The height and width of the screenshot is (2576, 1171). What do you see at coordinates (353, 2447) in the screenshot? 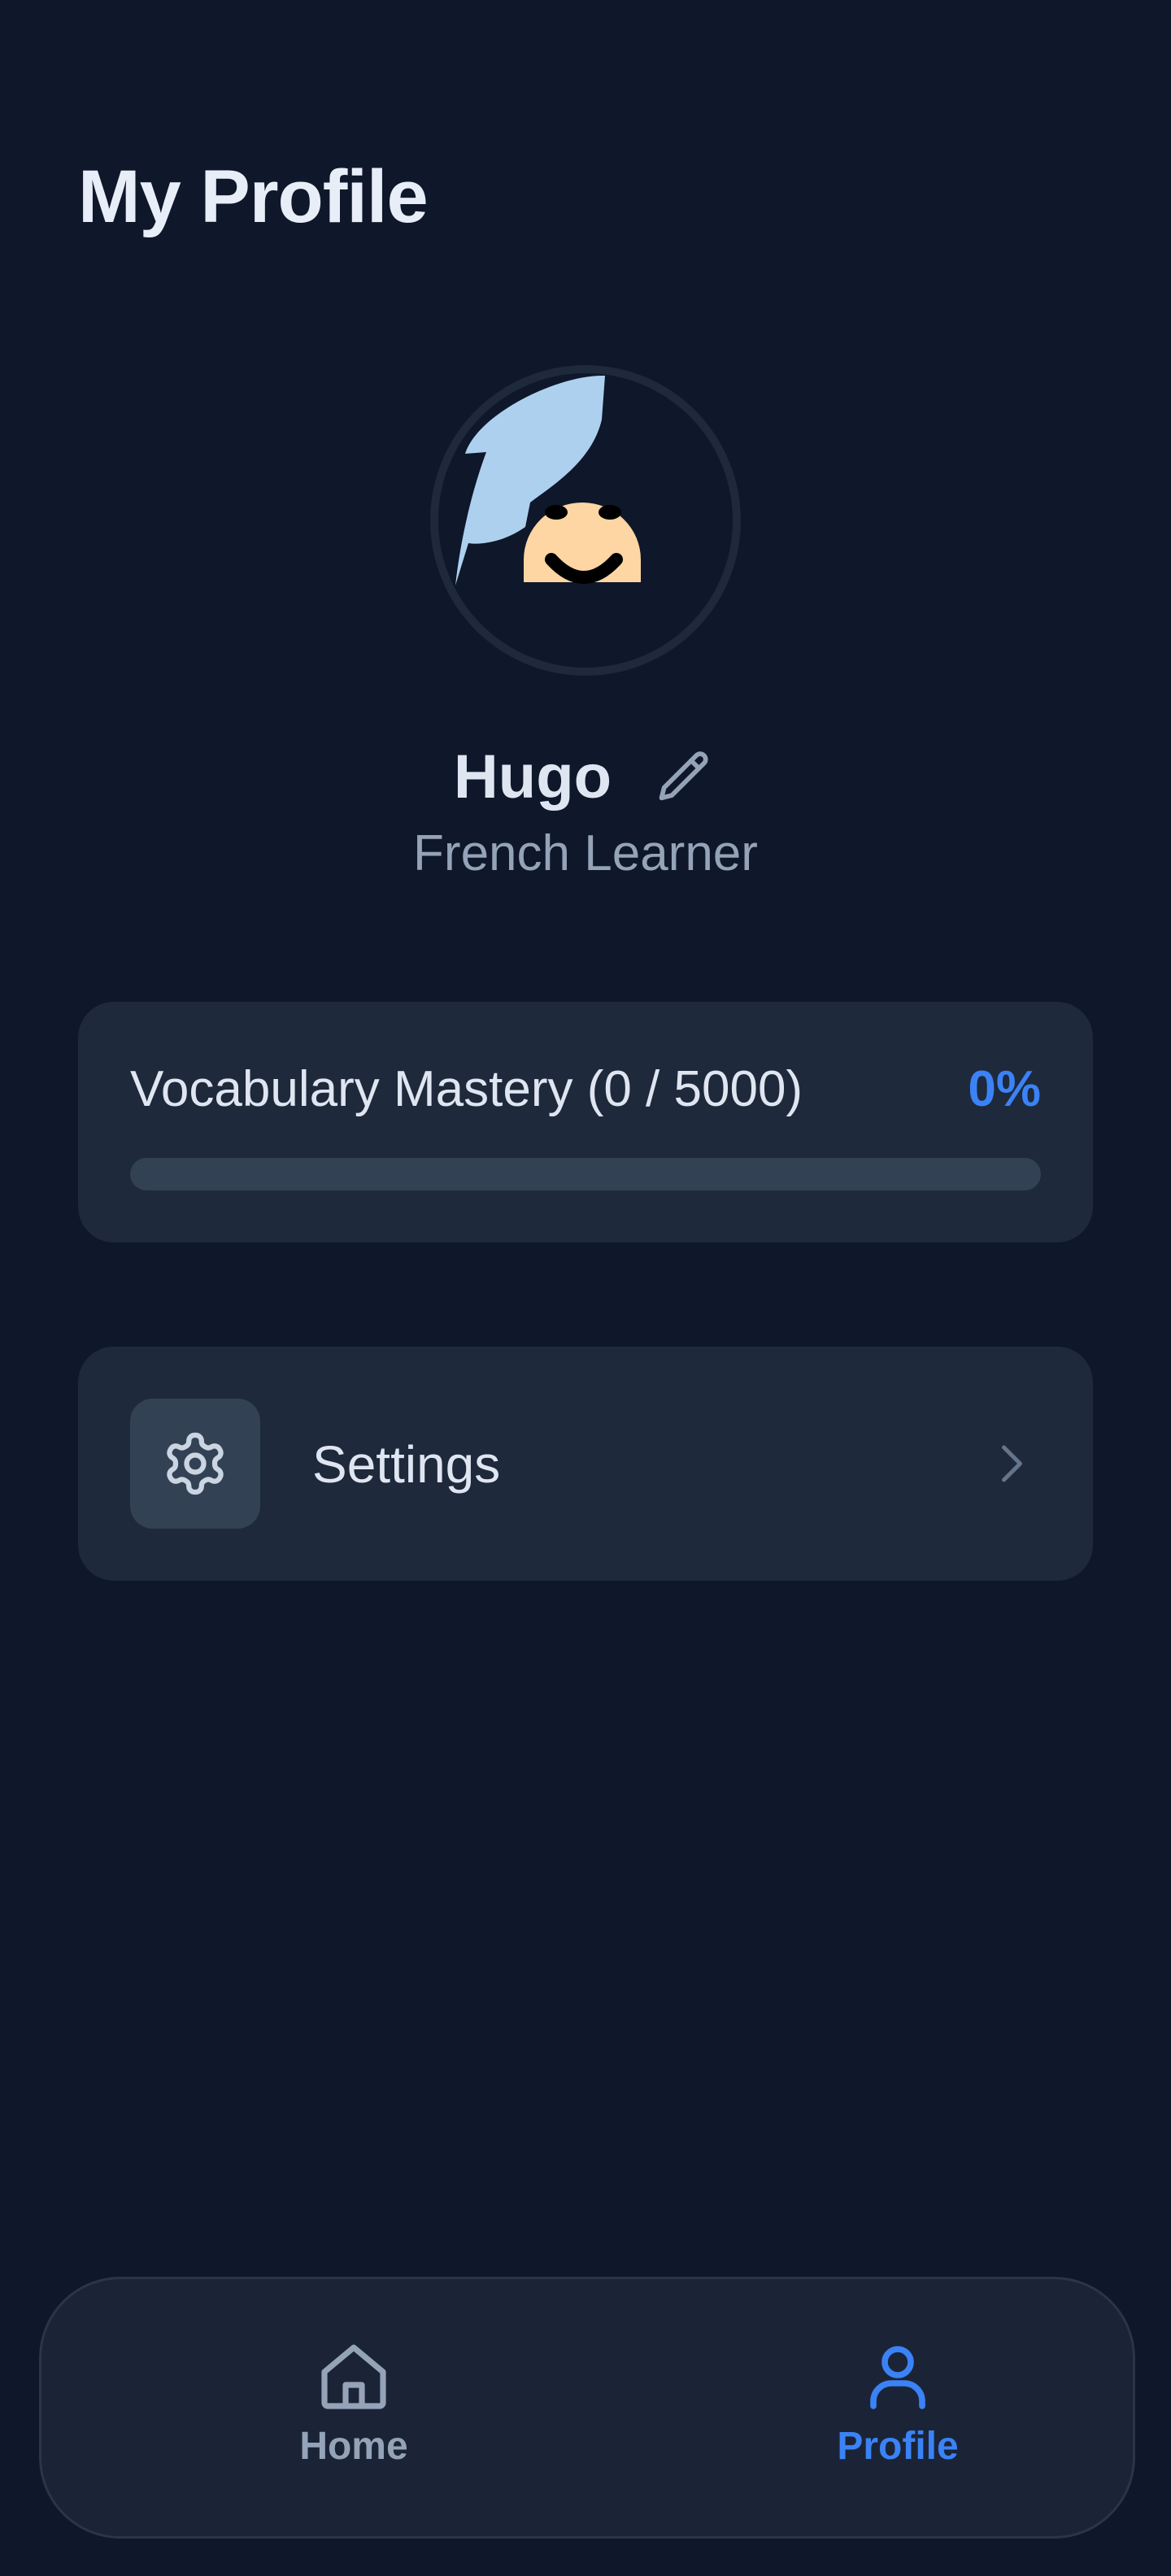
I see `nav-home-label: Home` at bounding box center [353, 2447].